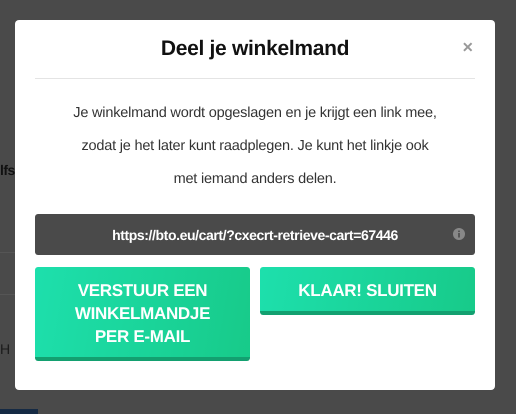 Image resolution: width=516 pixels, height=414 pixels. Describe the element at coordinates (255, 49) in the screenshot. I see `dialog-title: Deel je winkelmand` at that location.